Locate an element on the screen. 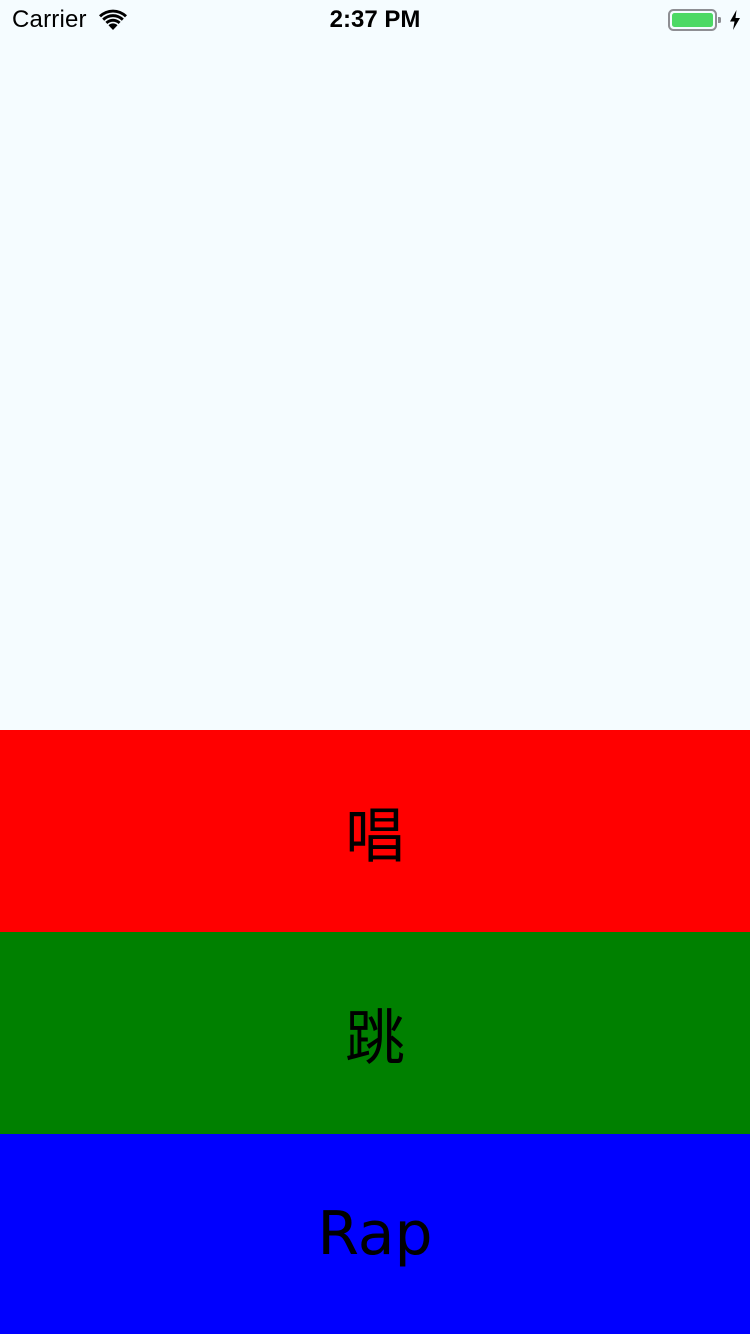  status-bar: Carrier 2:37 PM is located at coordinates (375, 20).